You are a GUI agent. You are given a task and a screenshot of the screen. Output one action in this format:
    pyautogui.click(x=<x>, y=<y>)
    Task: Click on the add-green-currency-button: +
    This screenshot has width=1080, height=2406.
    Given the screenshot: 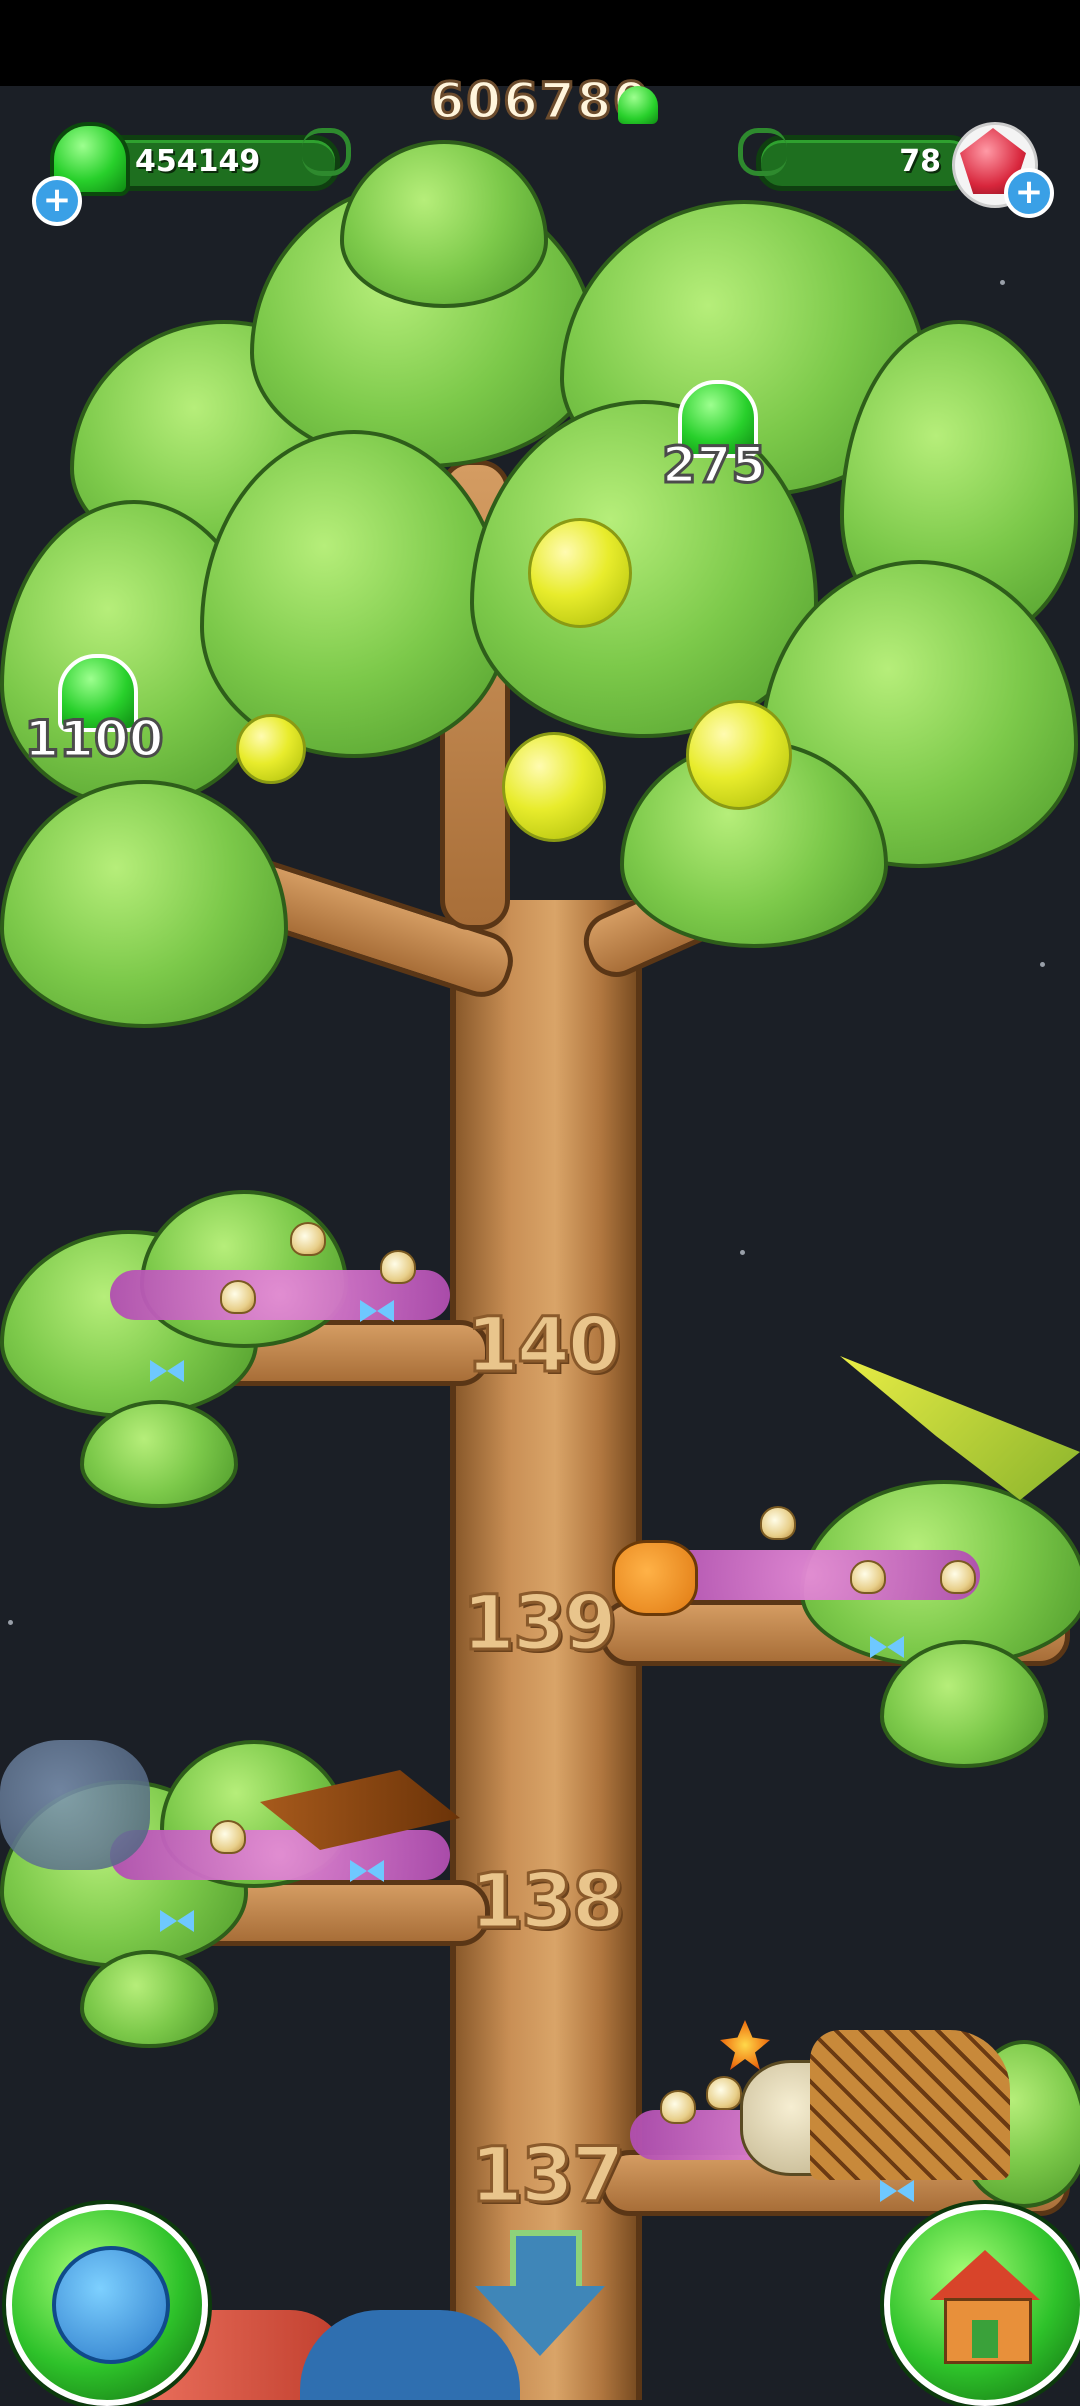 What is the action you would take?
    pyautogui.click(x=57, y=201)
    